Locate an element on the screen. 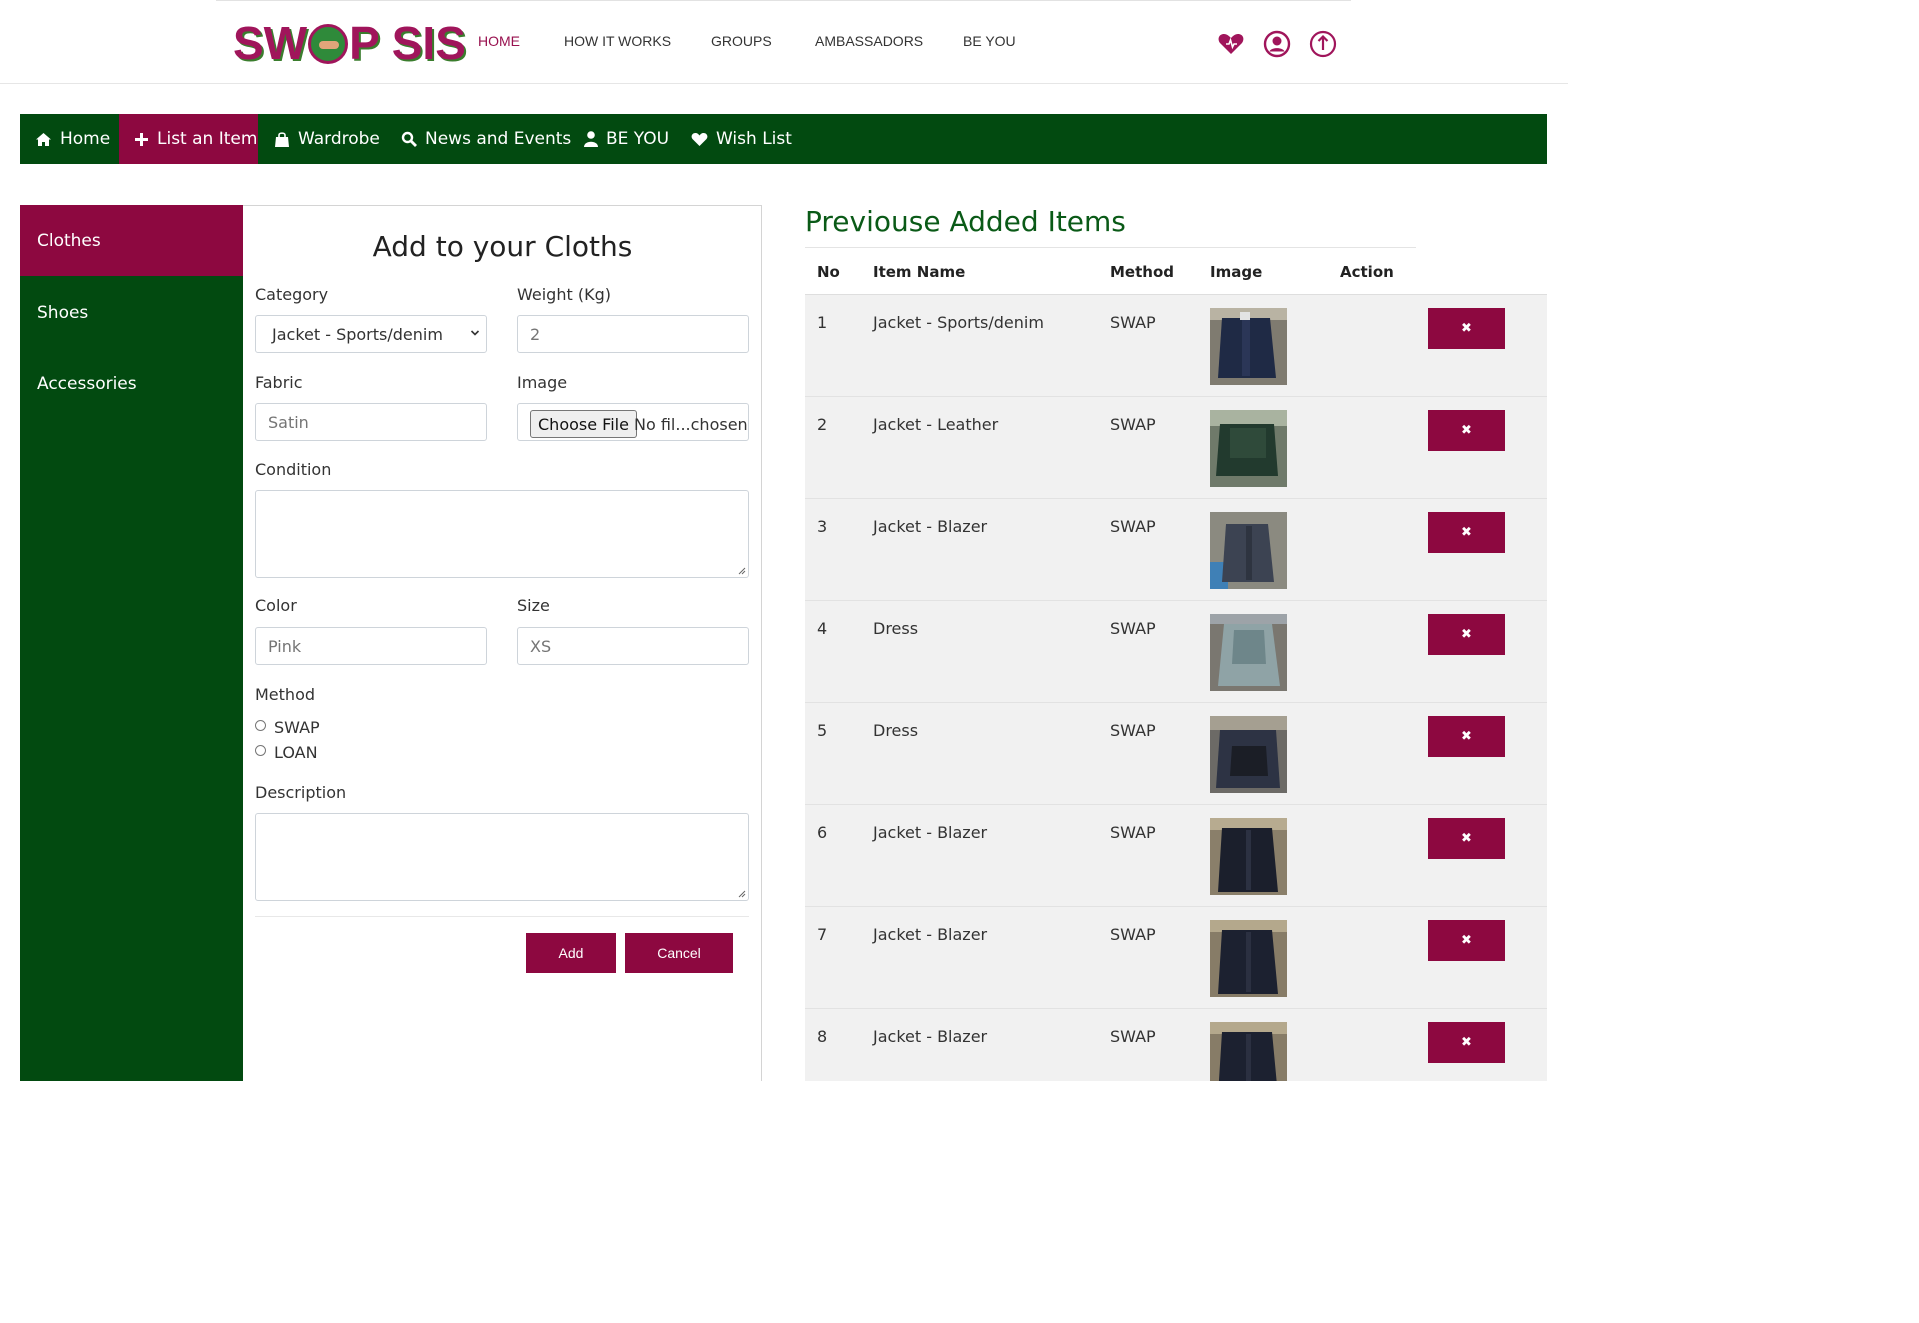 The width and height of the screenshot is (1919, 1323). header-item-name: Item Name is located at coordinates (919, 272).